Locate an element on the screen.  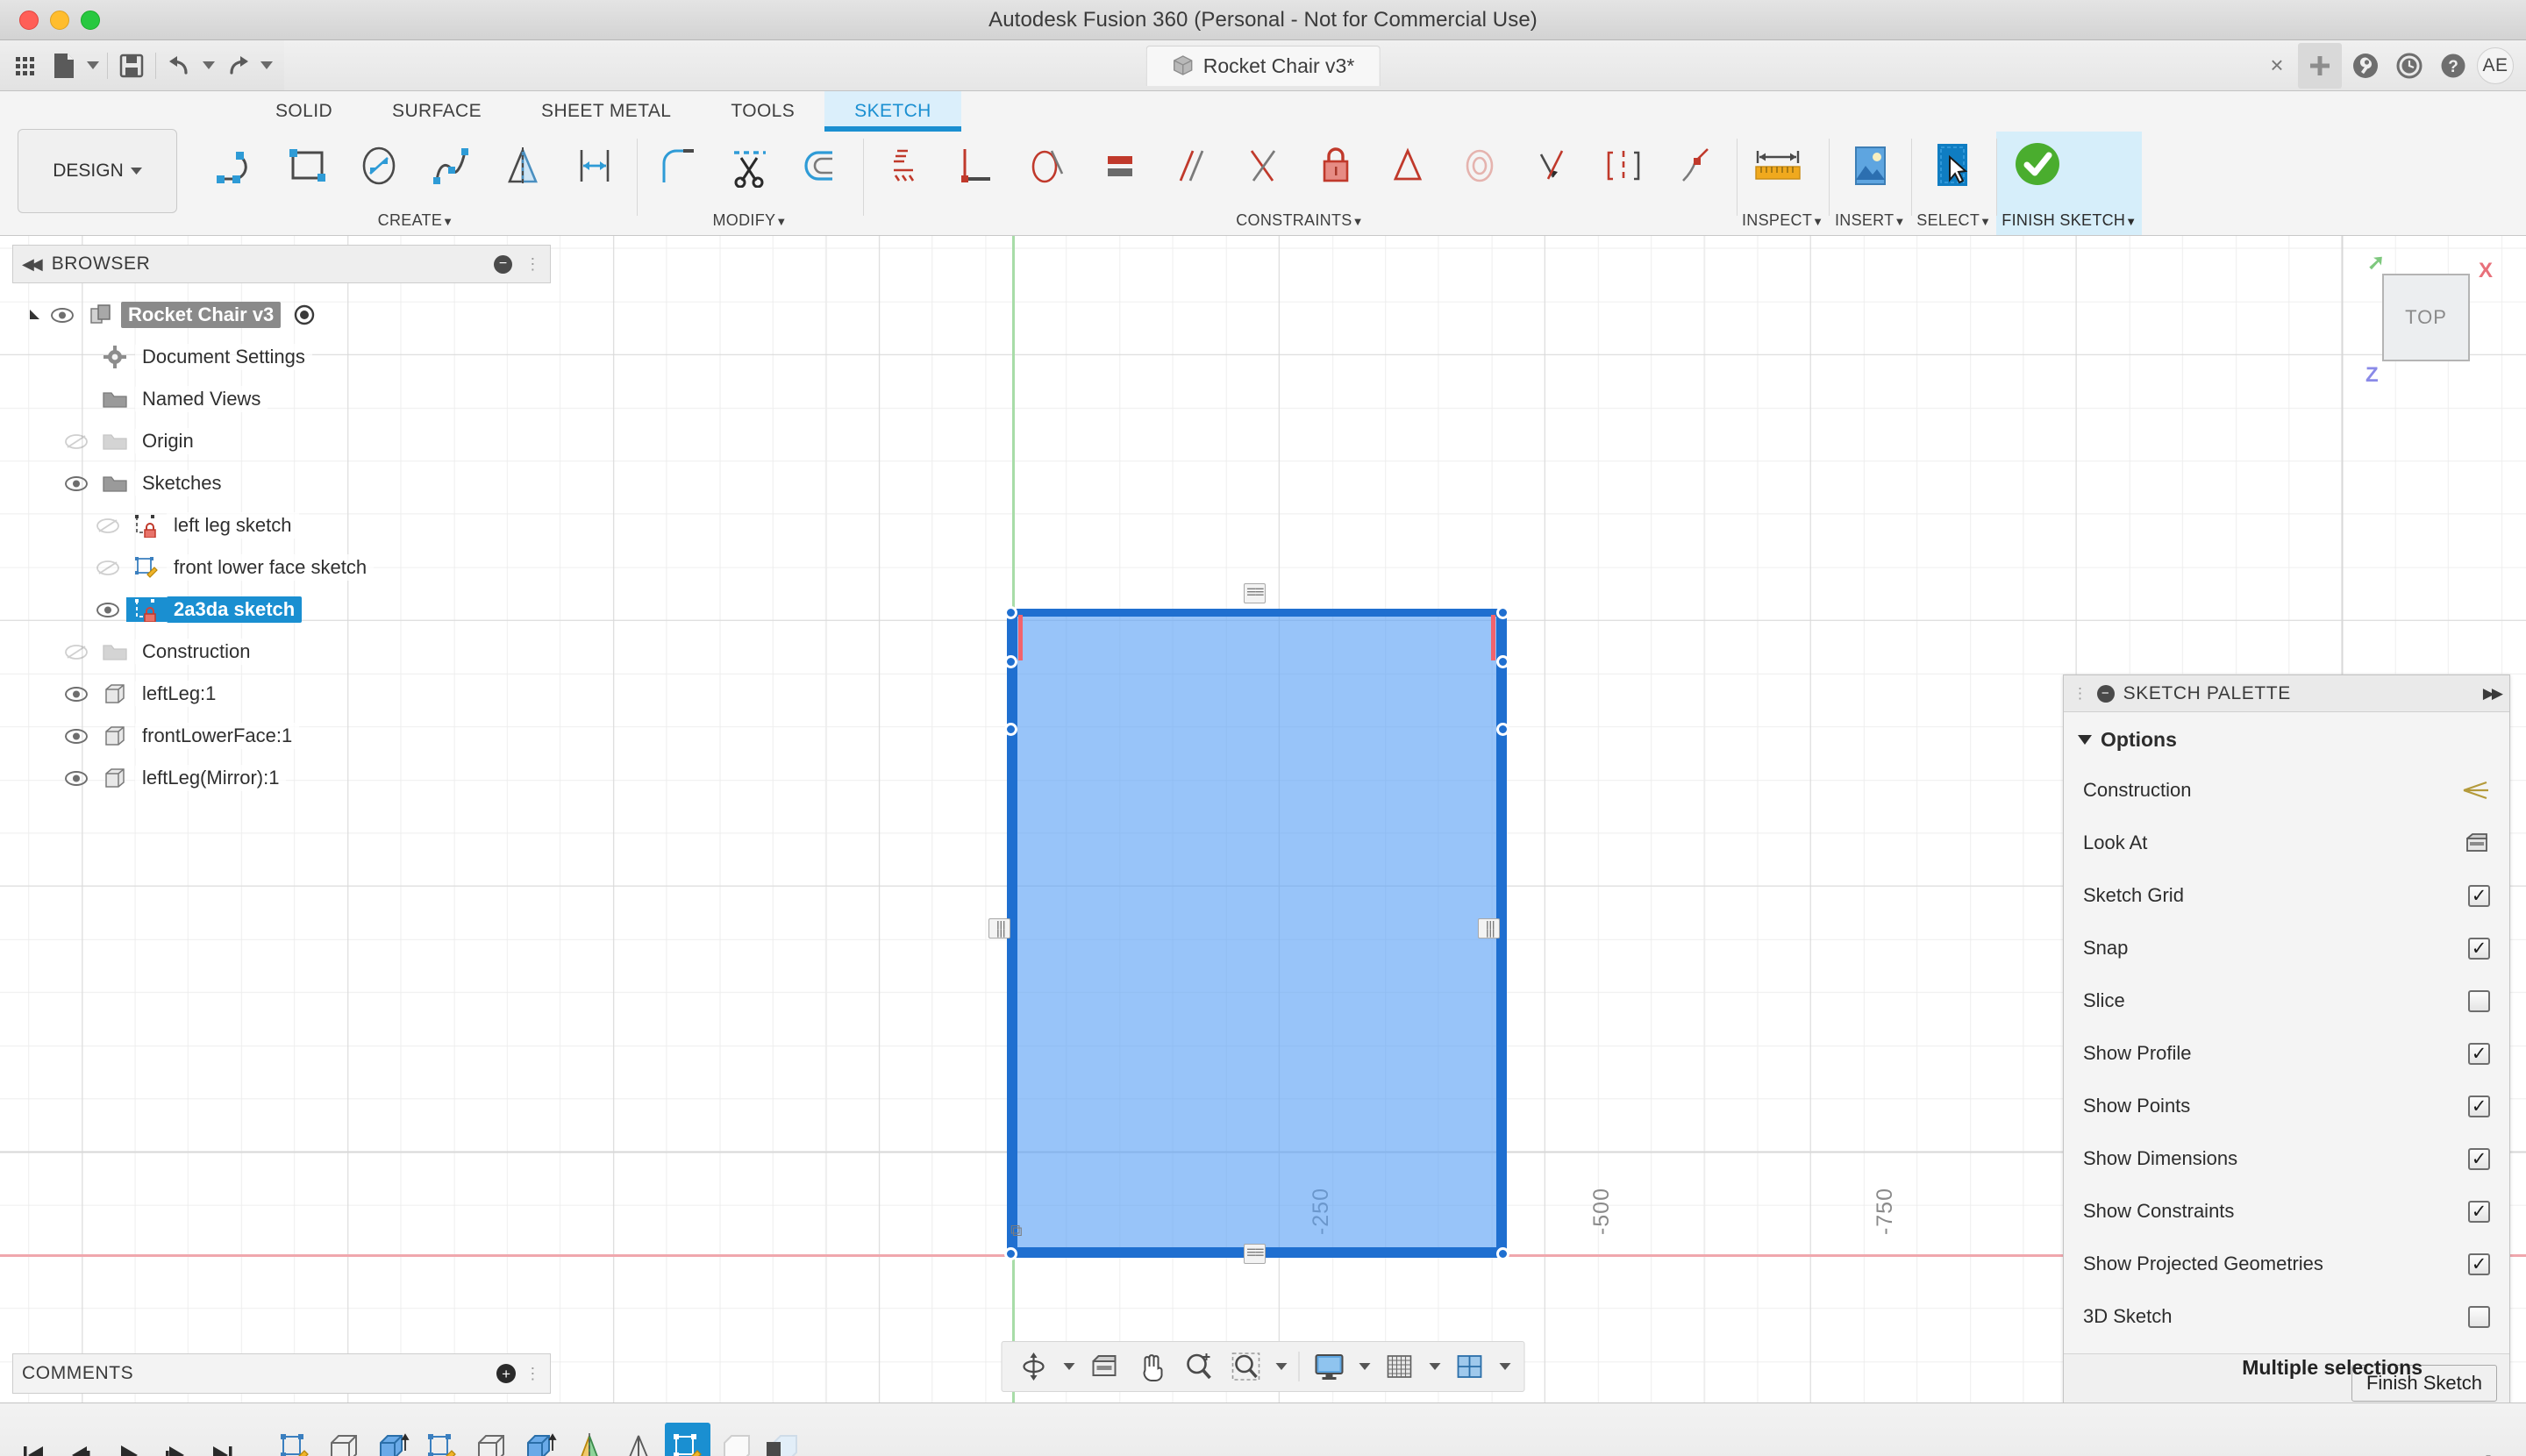
options-section-header: Options is located at coordinates (2286, 742).